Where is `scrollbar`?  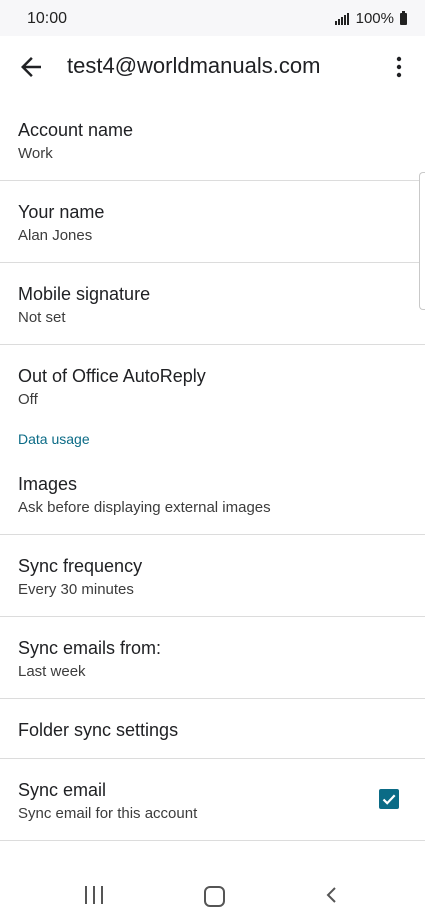
scrollbar is located at coordinates (422, 241).